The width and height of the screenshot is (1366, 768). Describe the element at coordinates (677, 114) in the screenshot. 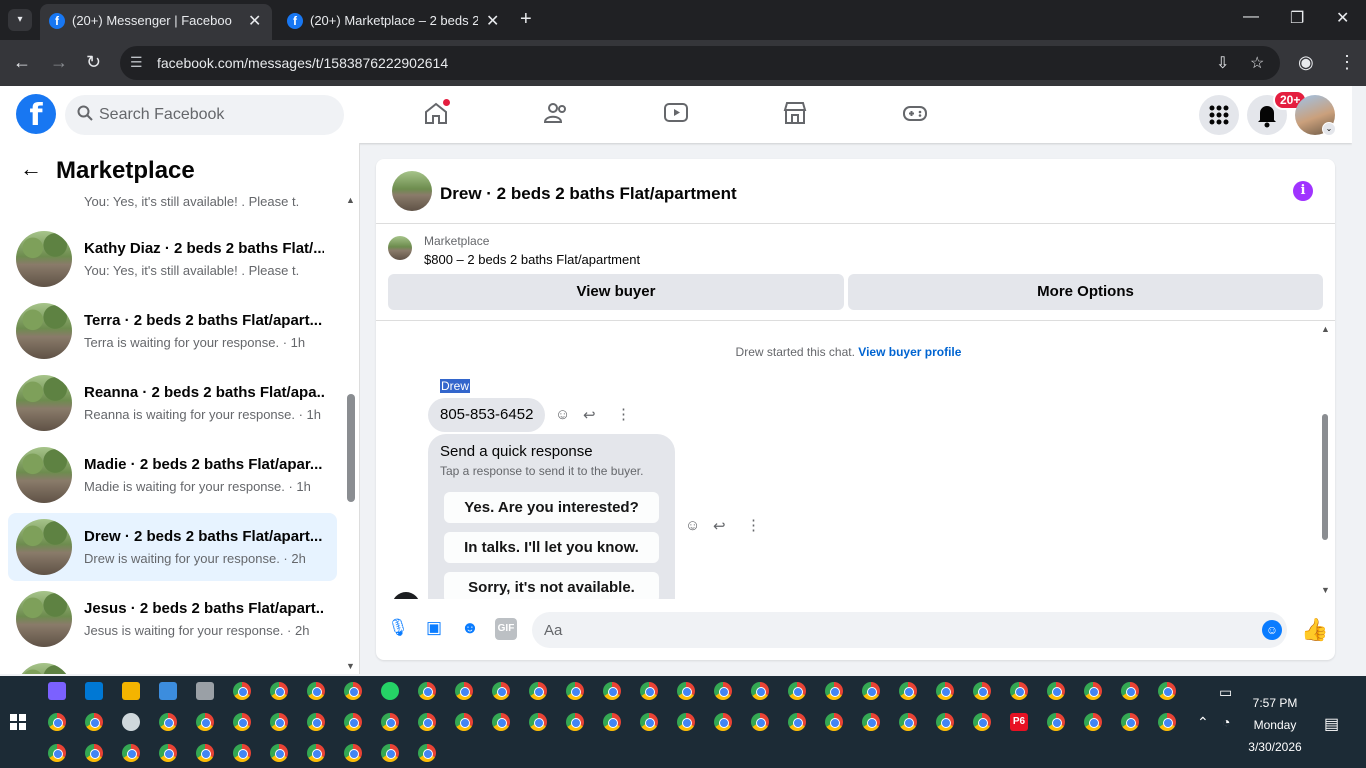

I see `video-nav` at that location.